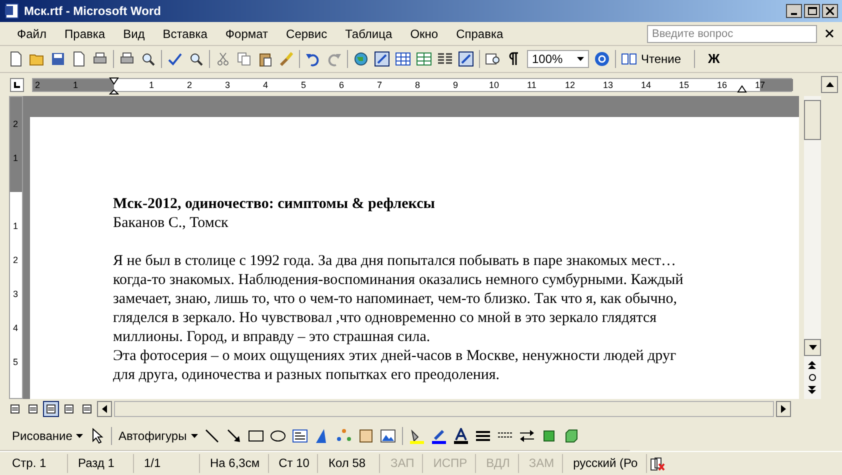 This screenshot has width=842, height=475. What do you see at coordinates (812, 120) in the screenshot?
I see `scroll-thumb` at bounding box center [812, 120].